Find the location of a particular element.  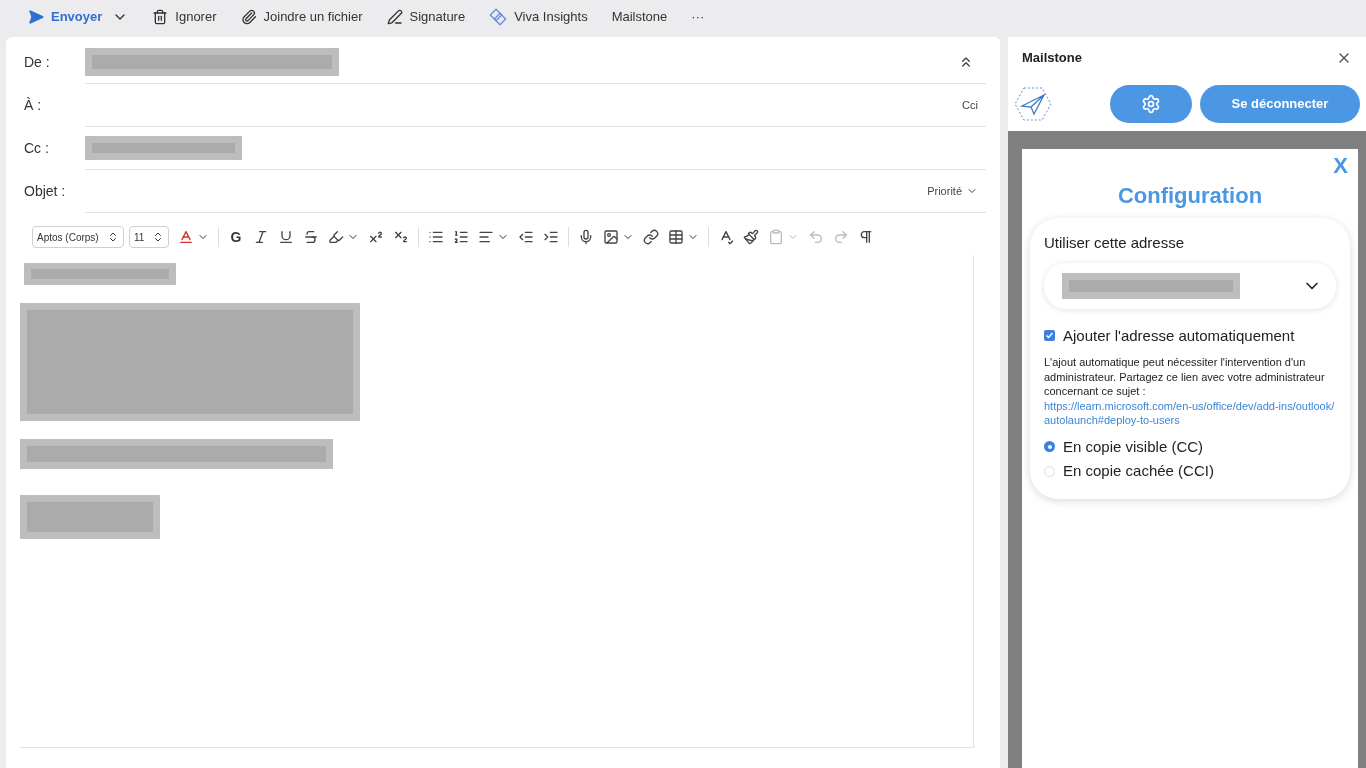

font-color-icon is located at coordinates (186, 237).